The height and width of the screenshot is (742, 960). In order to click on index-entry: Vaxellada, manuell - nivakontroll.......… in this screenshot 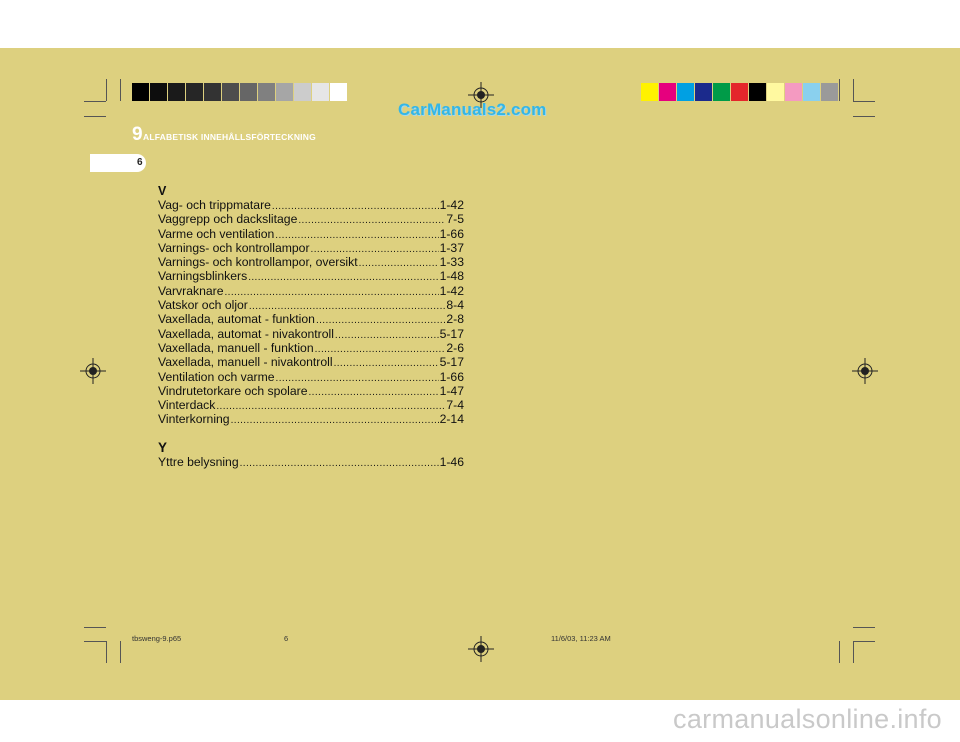, I will do `click(311, 362)`.